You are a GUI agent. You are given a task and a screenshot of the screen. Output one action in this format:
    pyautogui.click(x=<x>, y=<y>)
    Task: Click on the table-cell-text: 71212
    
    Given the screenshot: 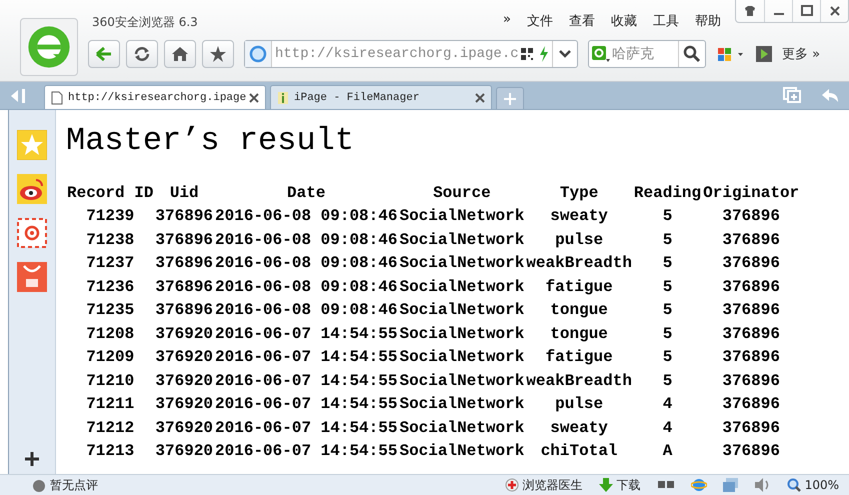 What is the action you would take?
    pyautogui.click(x=110, y=428)
    